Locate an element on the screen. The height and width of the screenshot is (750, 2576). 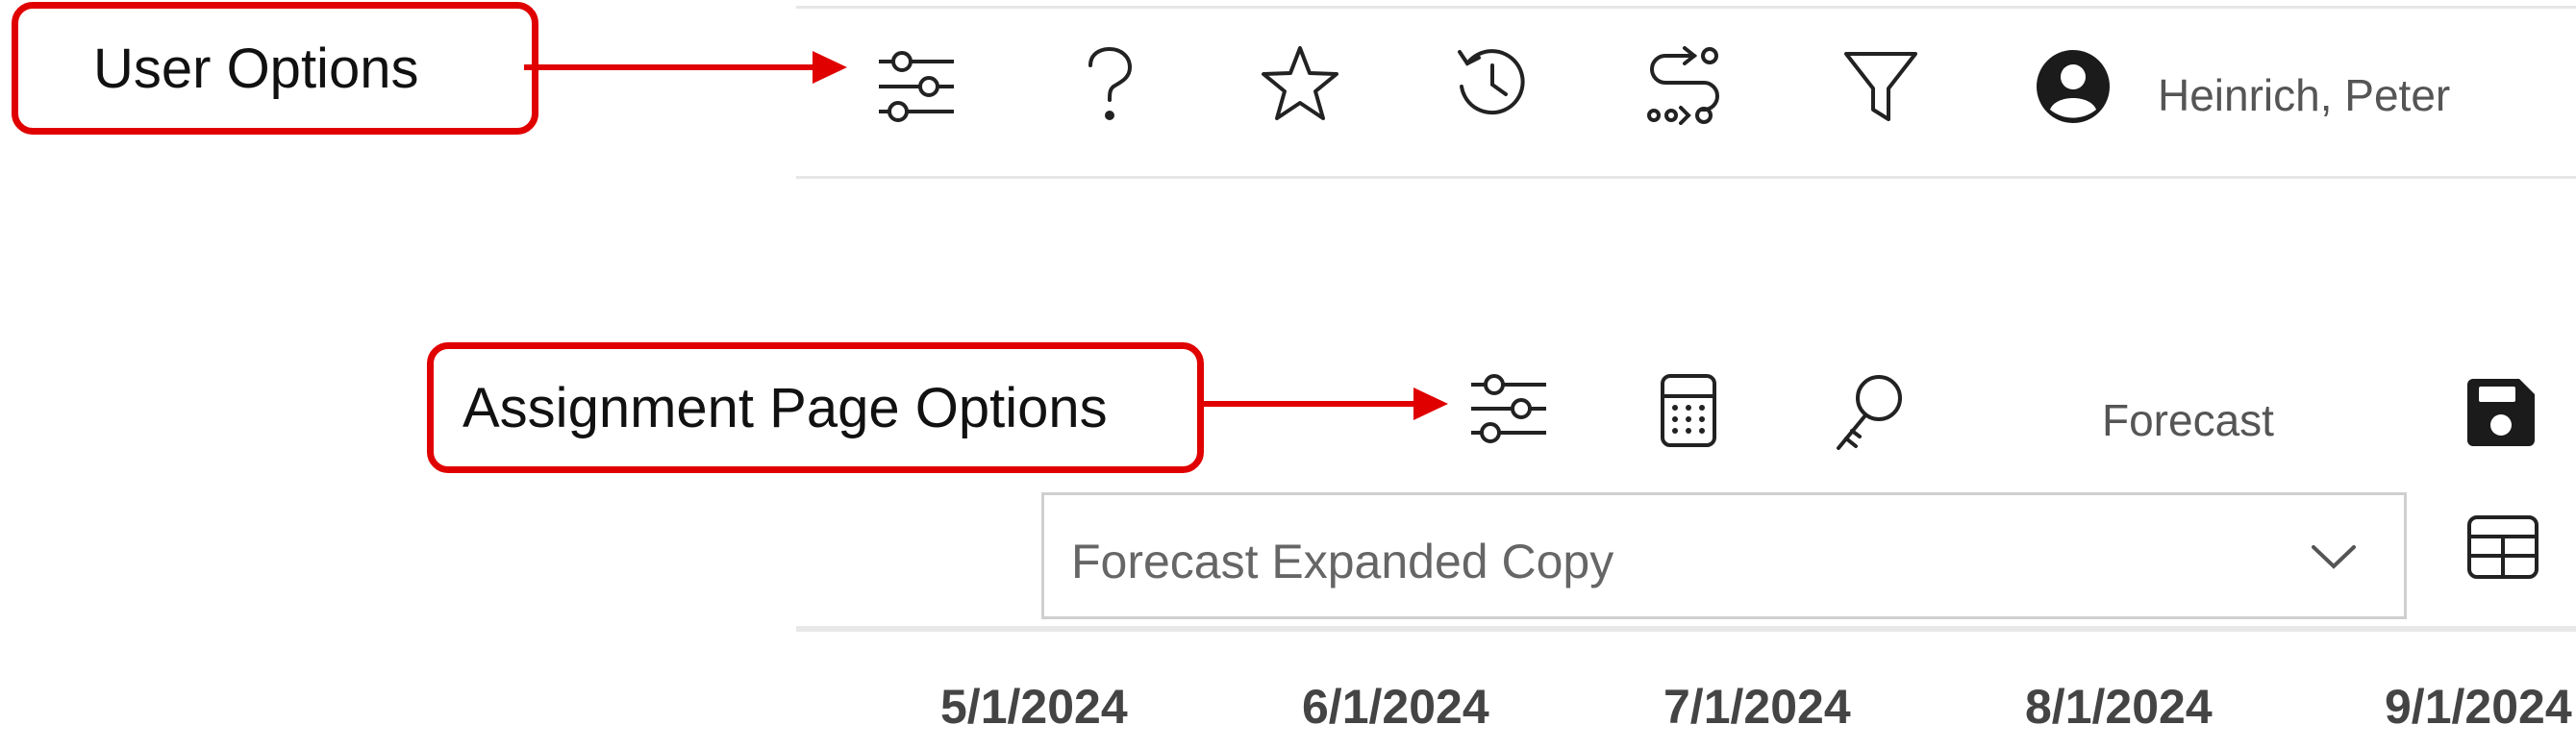
calculator-icon is located at coordinates (1688, 410).